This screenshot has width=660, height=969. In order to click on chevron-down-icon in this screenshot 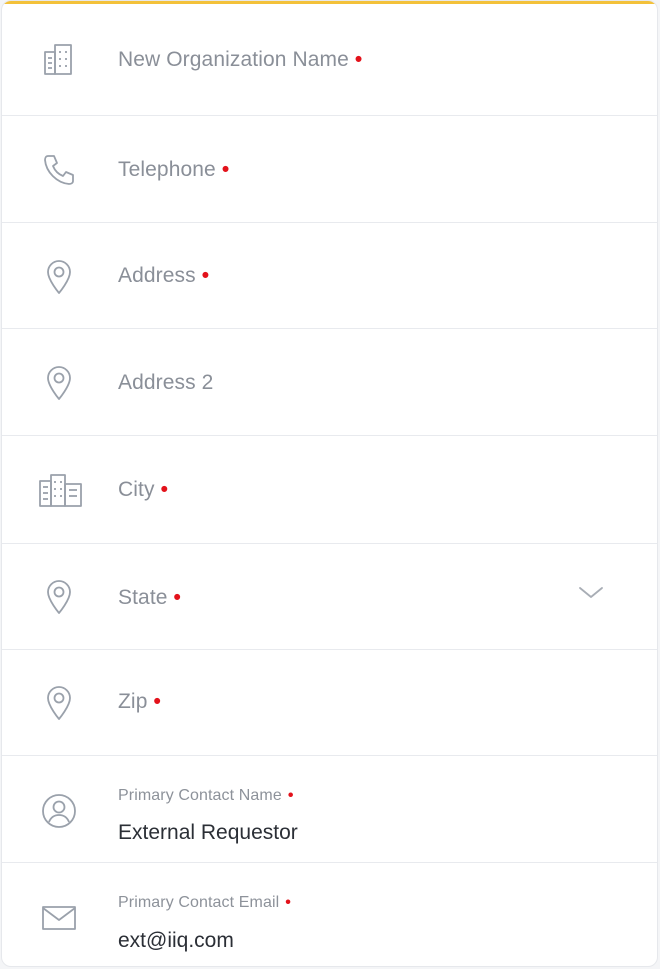, I will do `click(591, 592)`.